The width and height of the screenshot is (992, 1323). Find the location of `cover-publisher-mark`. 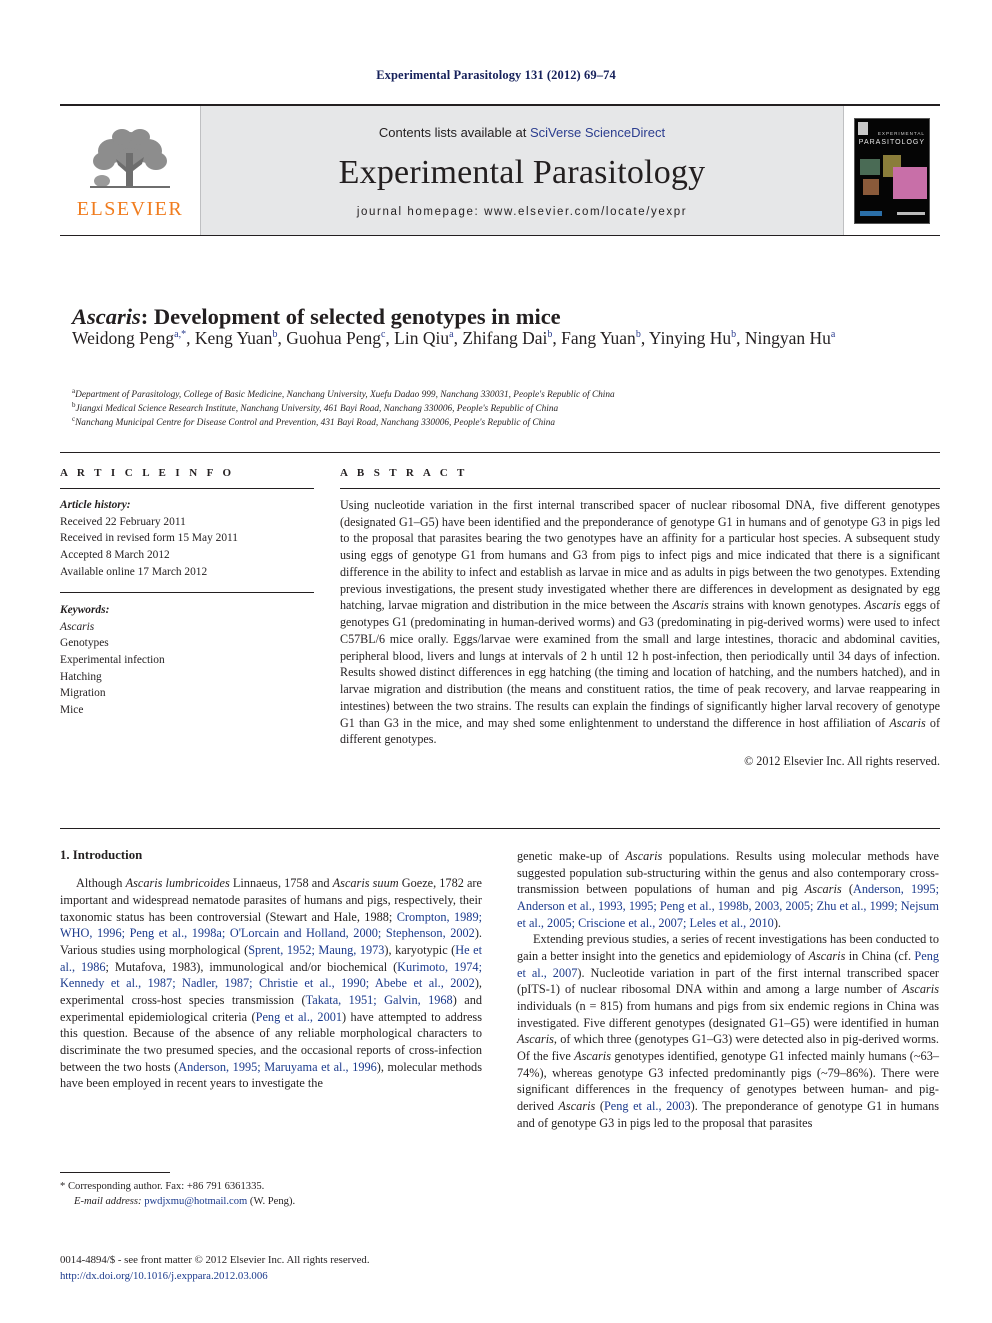

cover-publisher-mark is located at coordinates (863, 128).